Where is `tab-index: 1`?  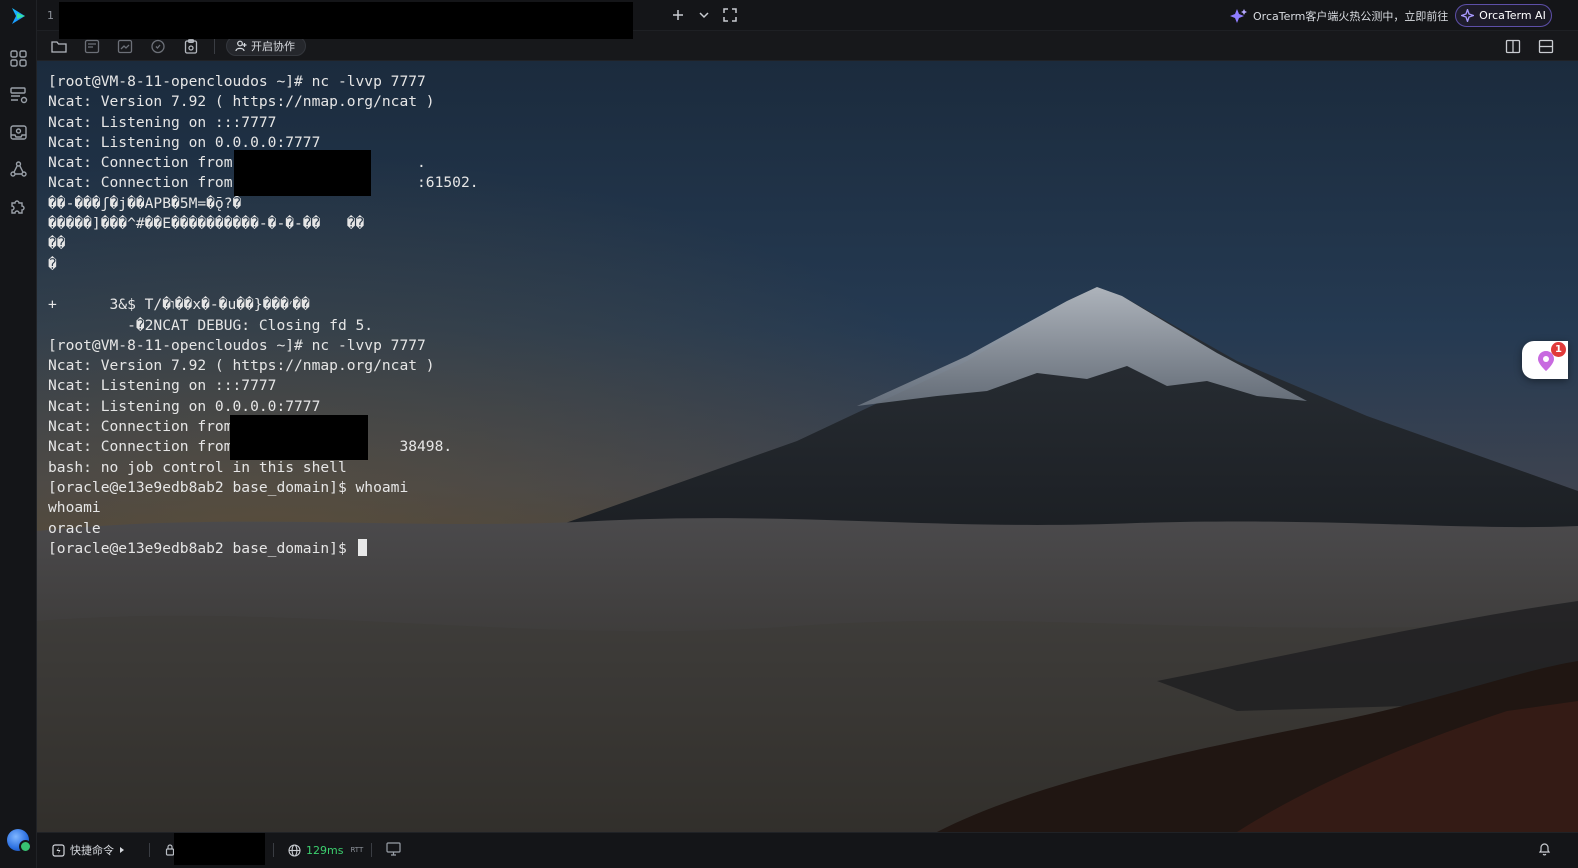
tab-index: 1 is located at coordinates (50, 15).